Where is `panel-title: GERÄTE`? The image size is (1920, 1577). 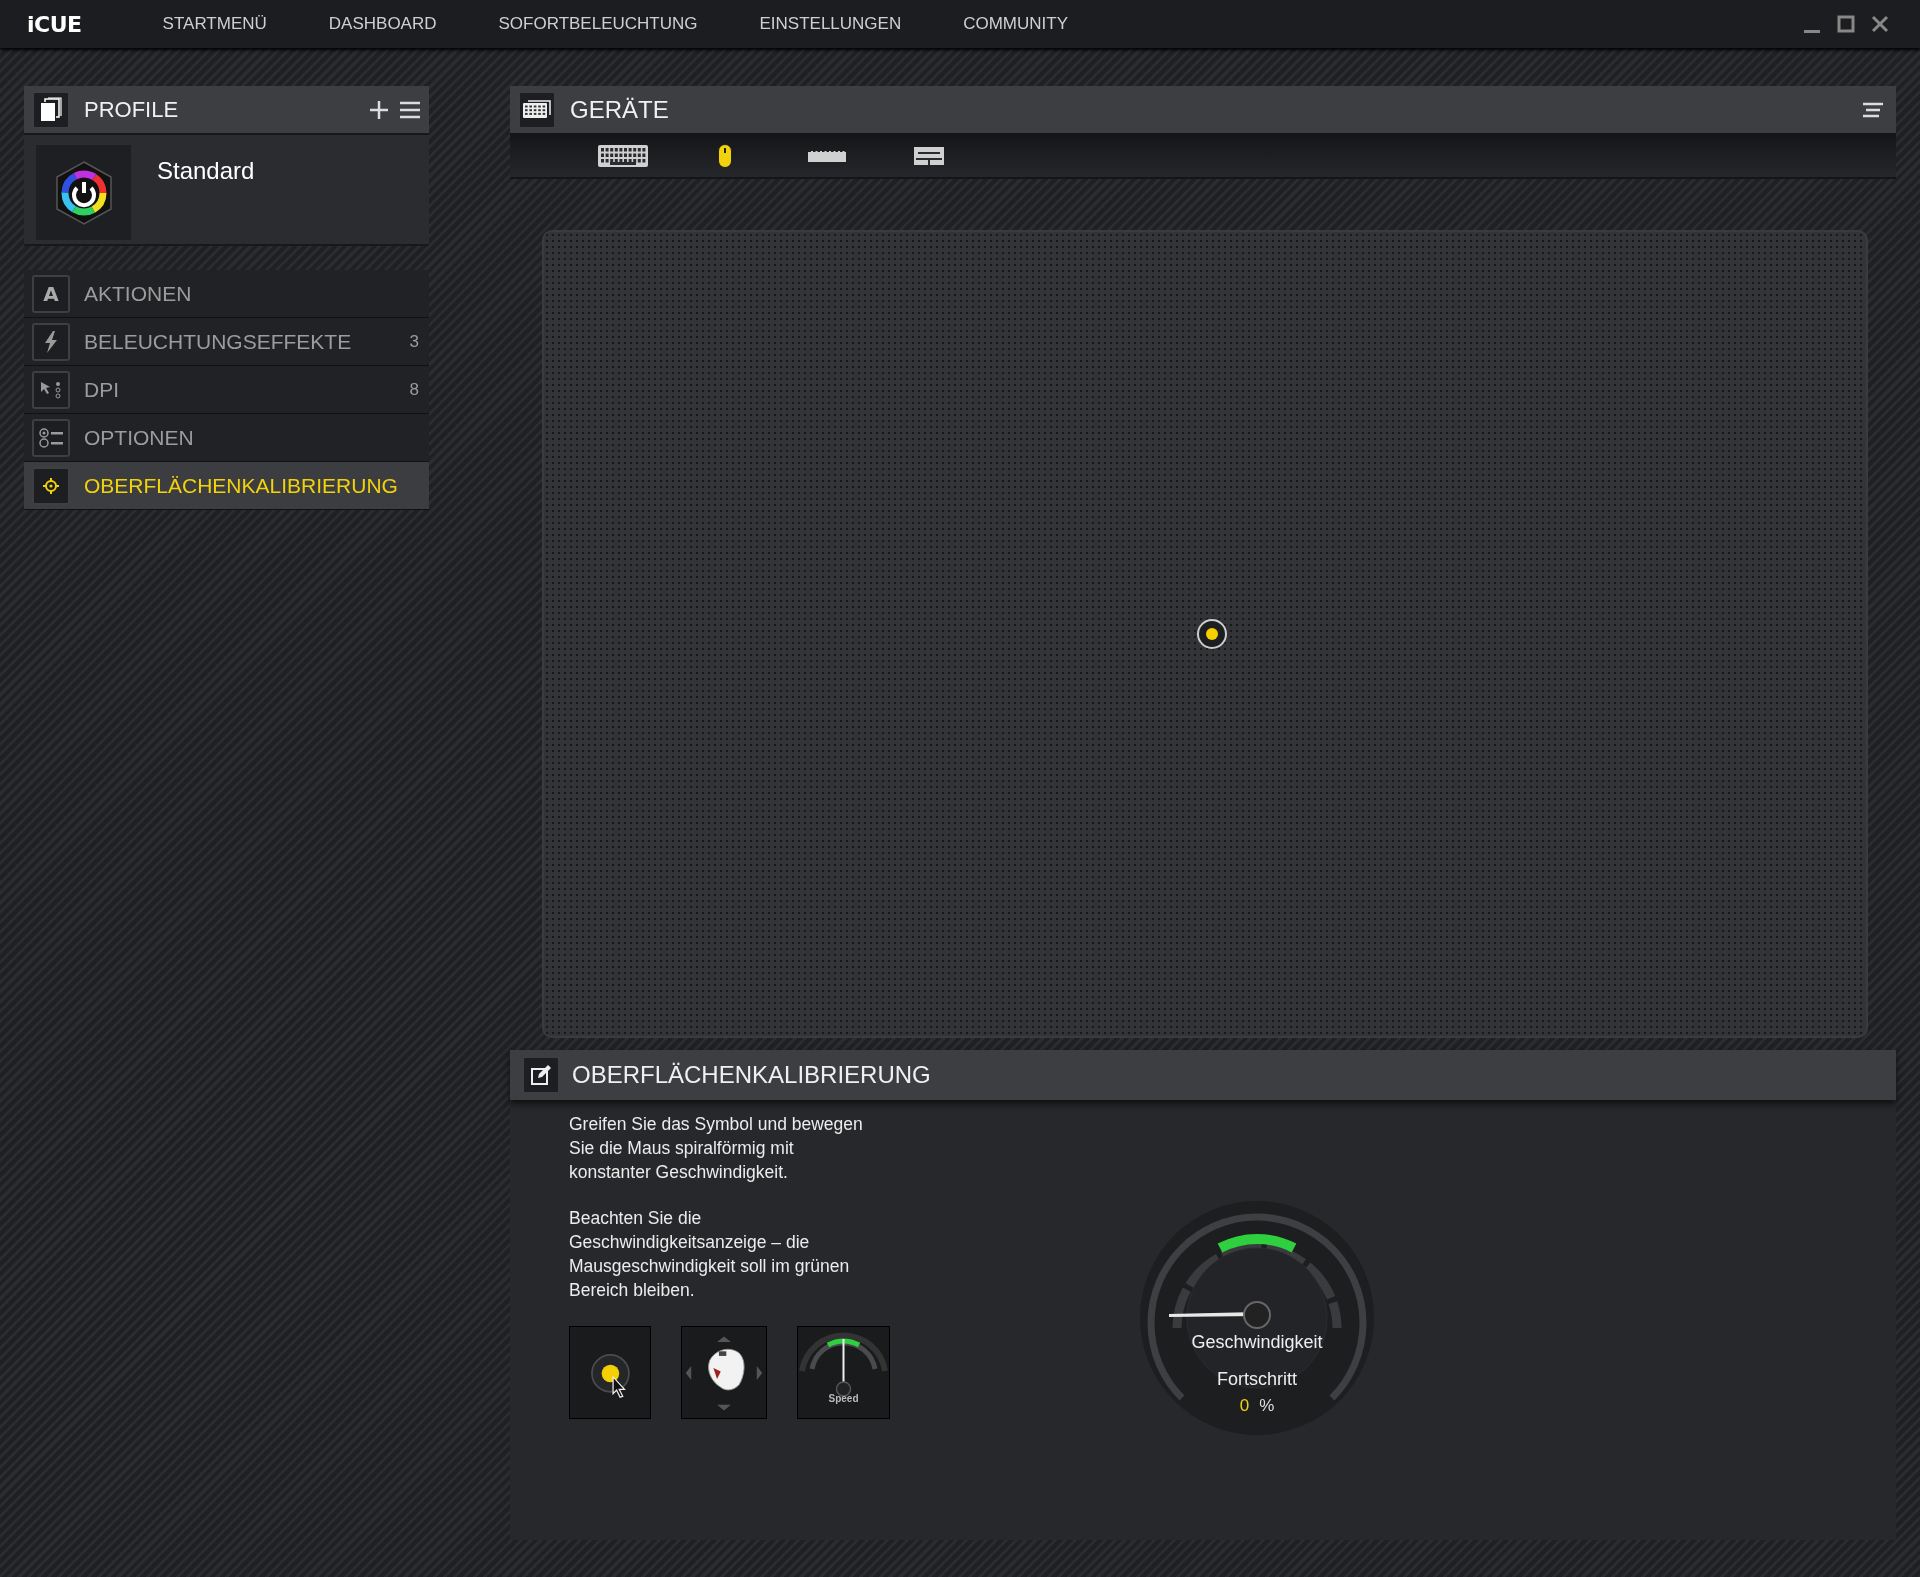
panel-title: GERÄTE is located at coordinates (619, 109).